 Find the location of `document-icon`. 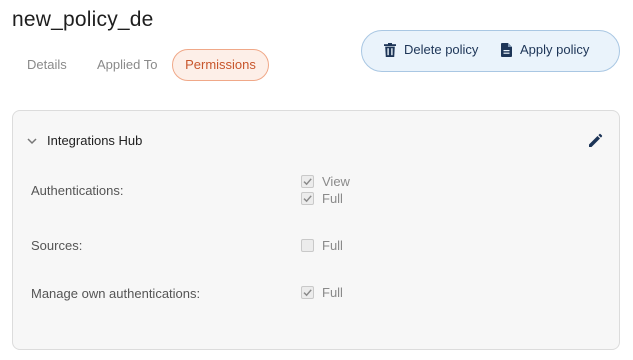

document-icon is located at coordinates (506, 49).